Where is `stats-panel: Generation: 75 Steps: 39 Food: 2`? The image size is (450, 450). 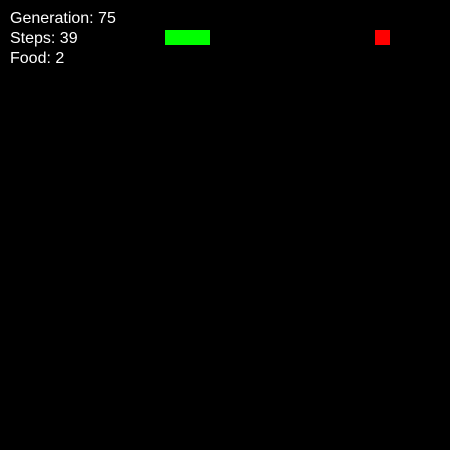
stats-panel: Generation: 75 Steps: 39 Food: 2 is located at coordinates (63, 39).